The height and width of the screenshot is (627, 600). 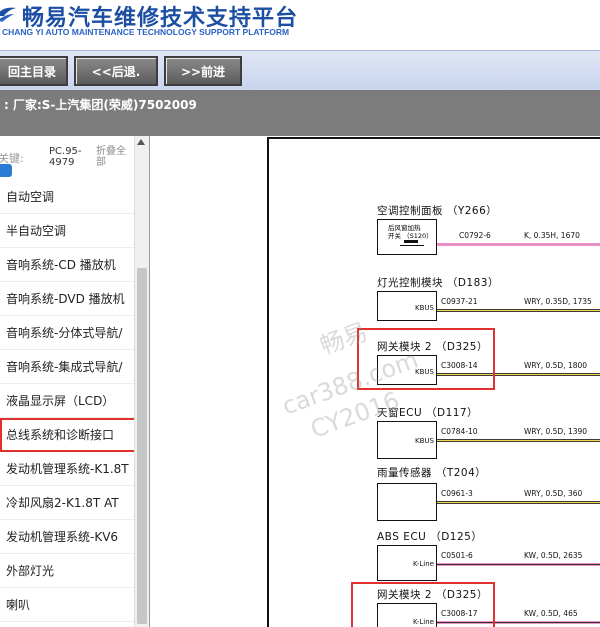 I want to click on connector-code: C0501-6, so click(x=457, y=555).